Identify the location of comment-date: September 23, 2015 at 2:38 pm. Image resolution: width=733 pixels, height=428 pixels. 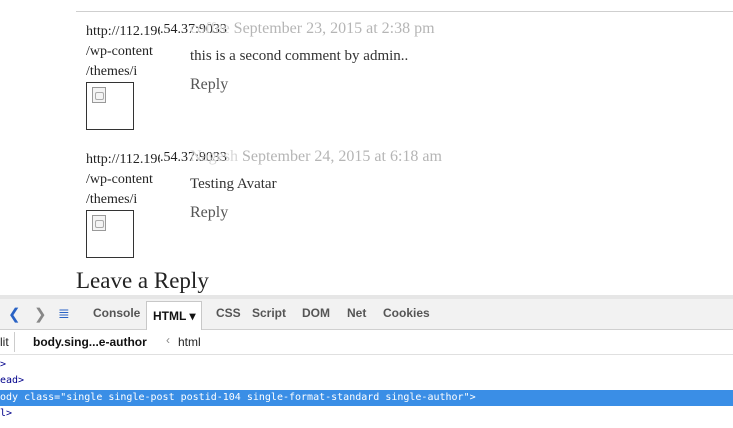
(334, 28).